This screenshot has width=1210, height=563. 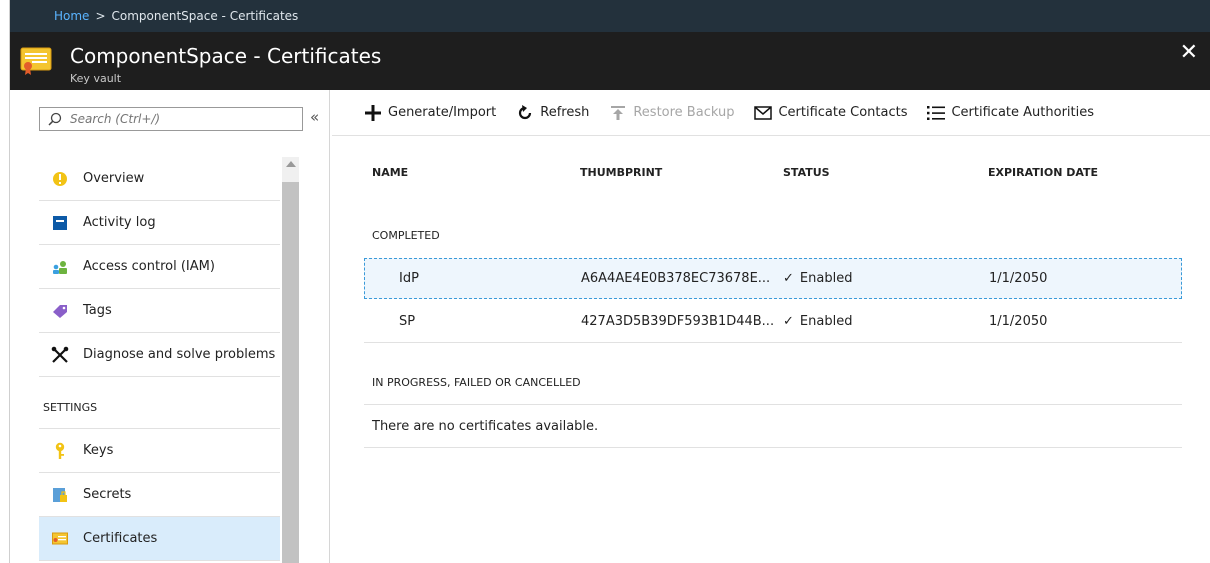 I want to click on upload-icon, so click(x=618, y=113).